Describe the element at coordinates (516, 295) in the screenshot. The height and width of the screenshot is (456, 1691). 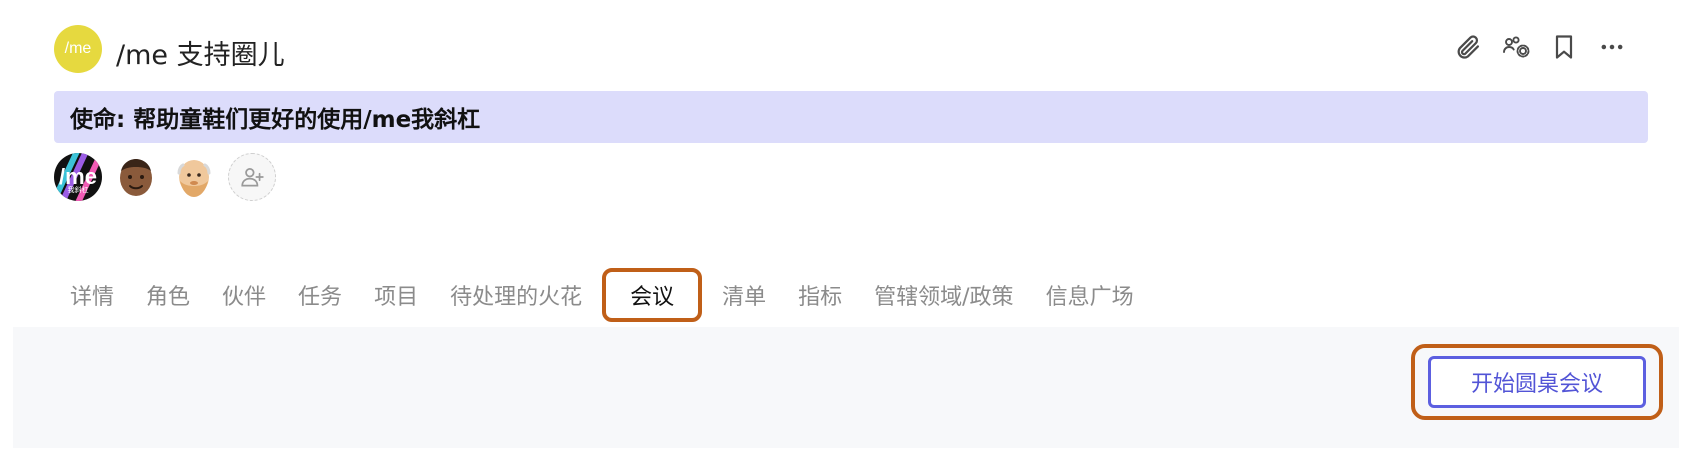
I see `tab-pending-sparks: 待处理的火花` at that location.